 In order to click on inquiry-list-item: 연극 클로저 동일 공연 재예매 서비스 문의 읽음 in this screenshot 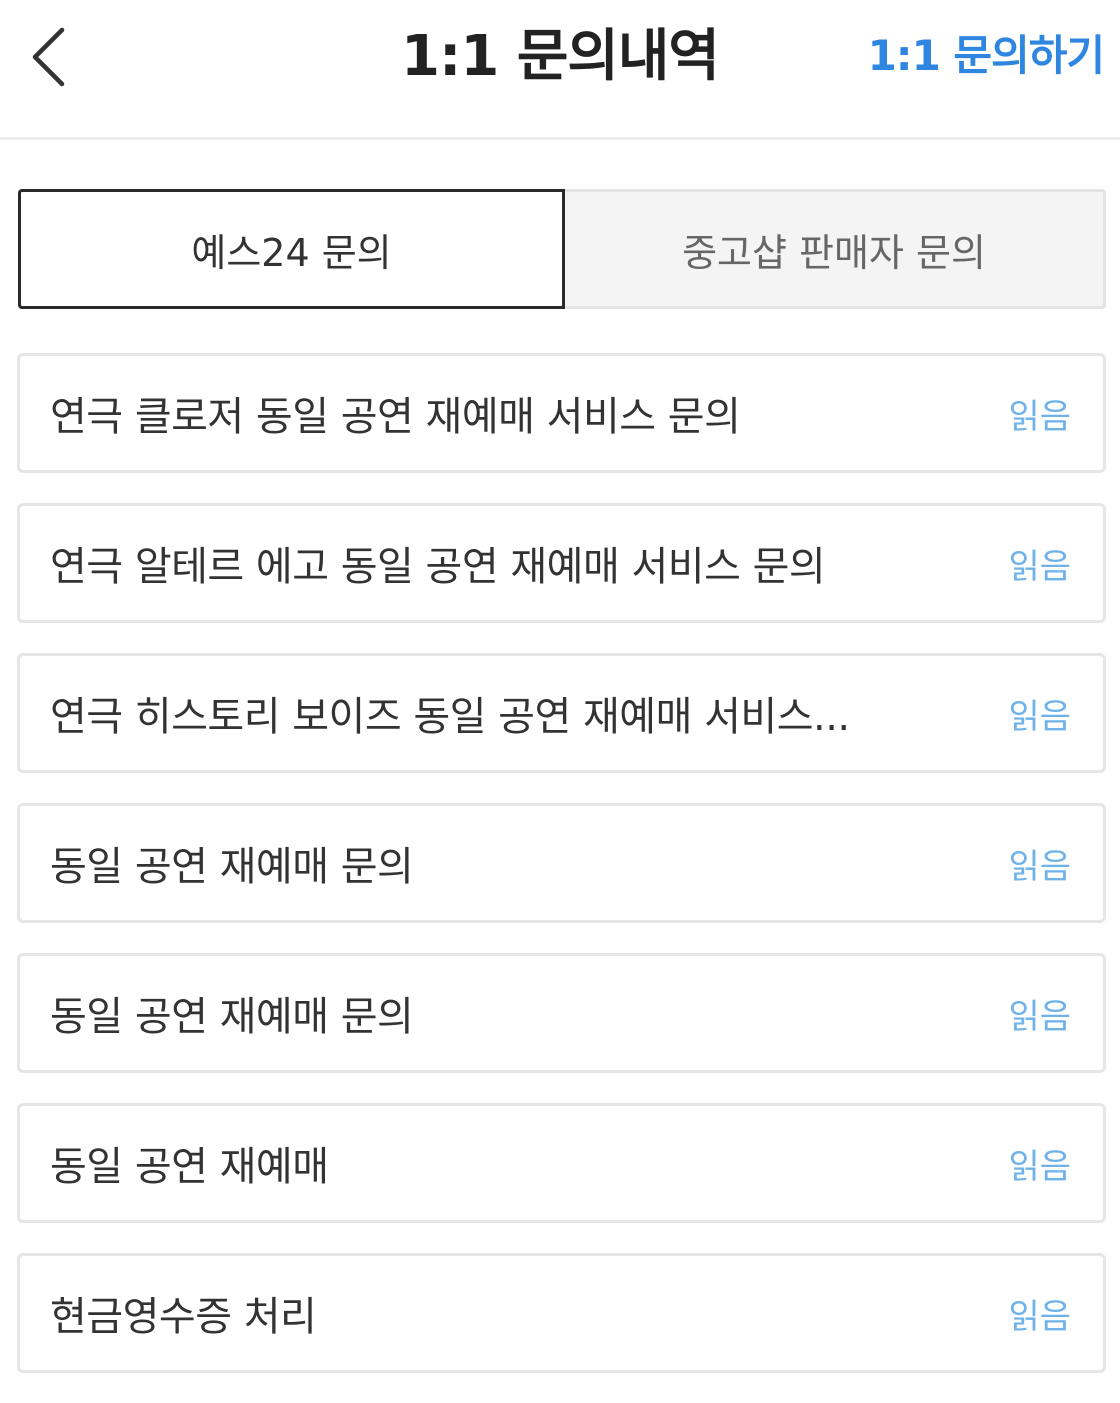, I will do `click(561, 413)`.